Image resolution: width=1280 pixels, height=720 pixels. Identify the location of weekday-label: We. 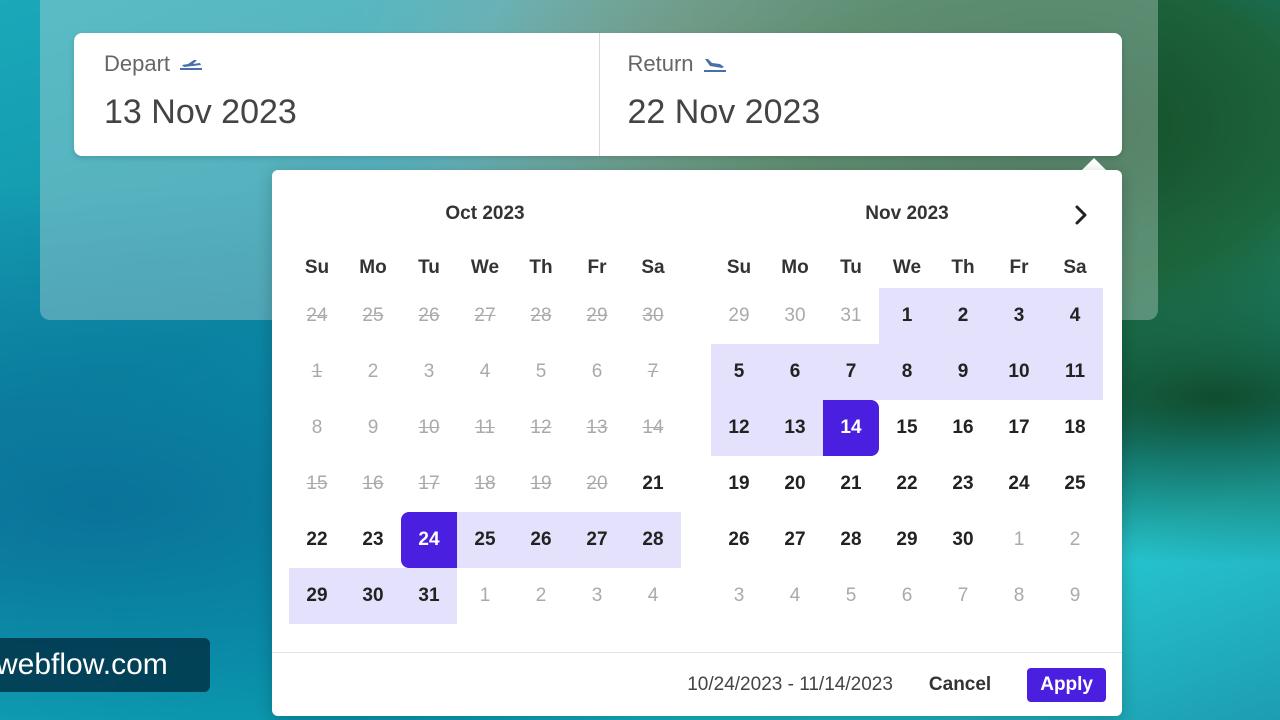
(485, 267).